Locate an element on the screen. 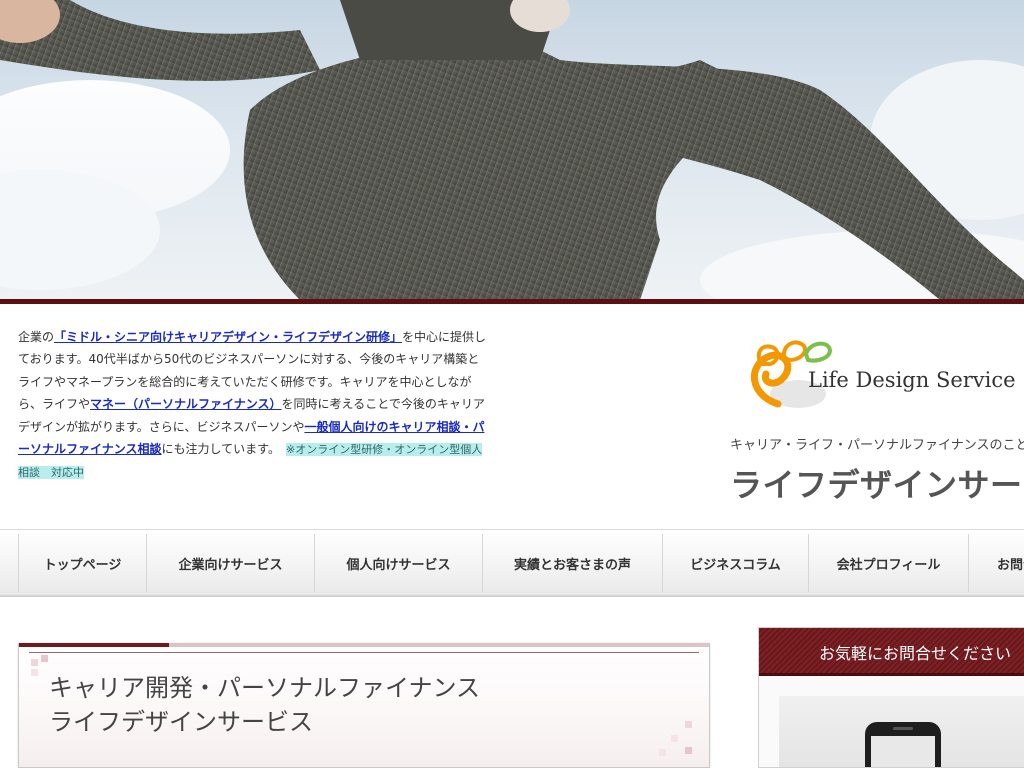  main-title-line2: ライフデザインサービス is located at coordinates (181, 722).